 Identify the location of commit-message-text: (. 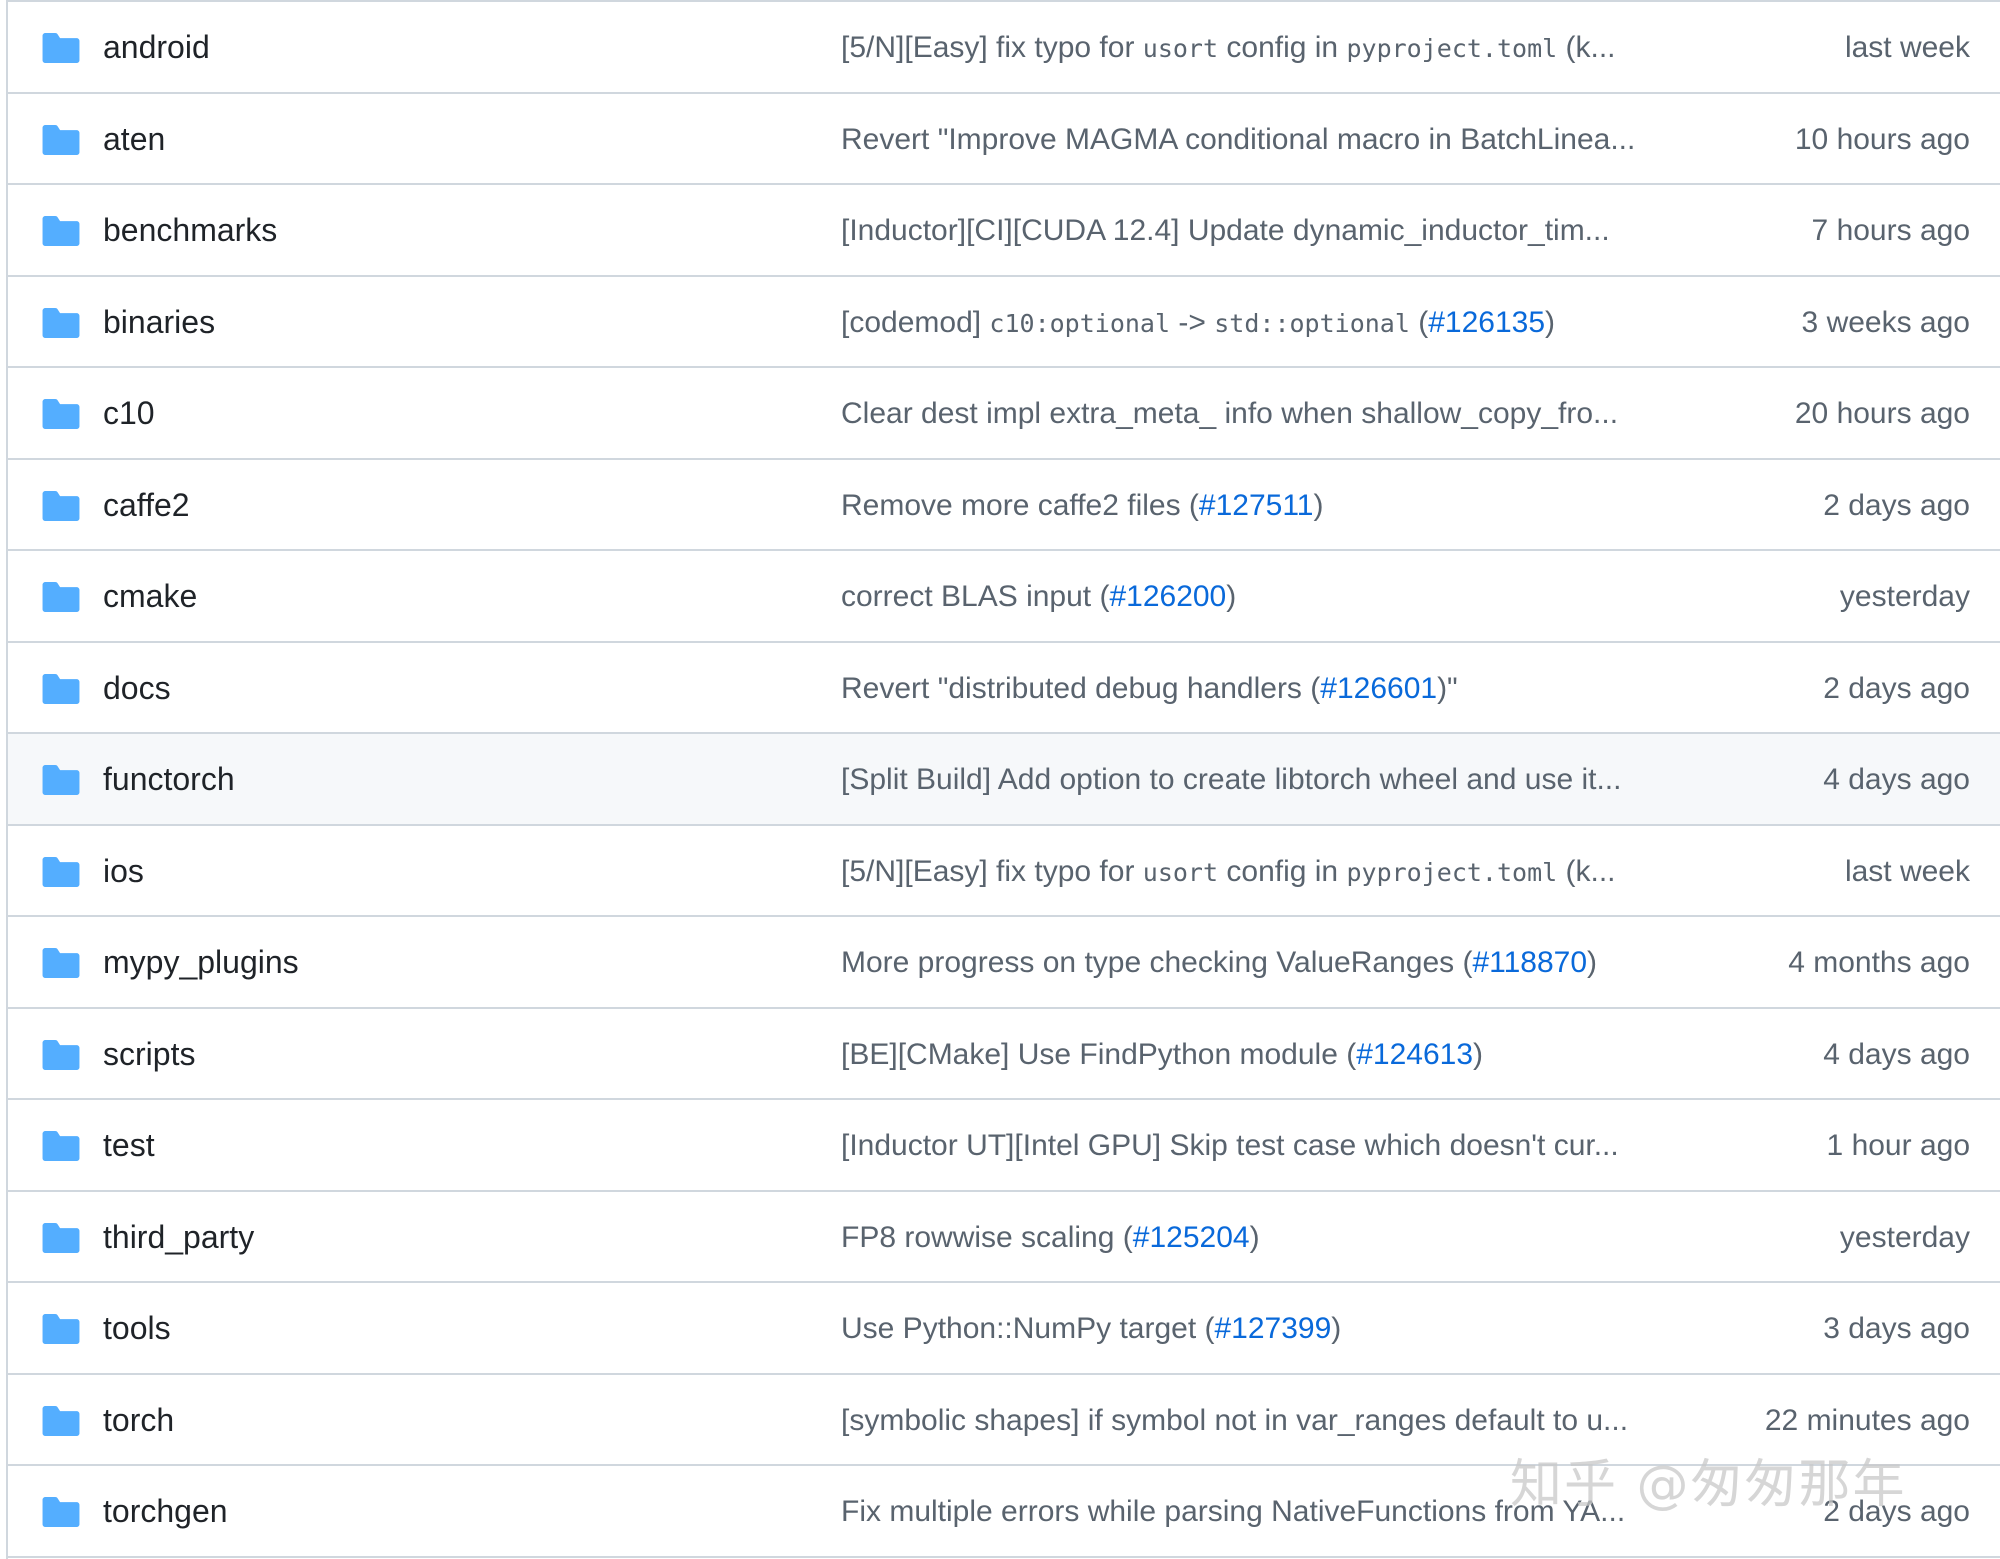
(1419, 322).